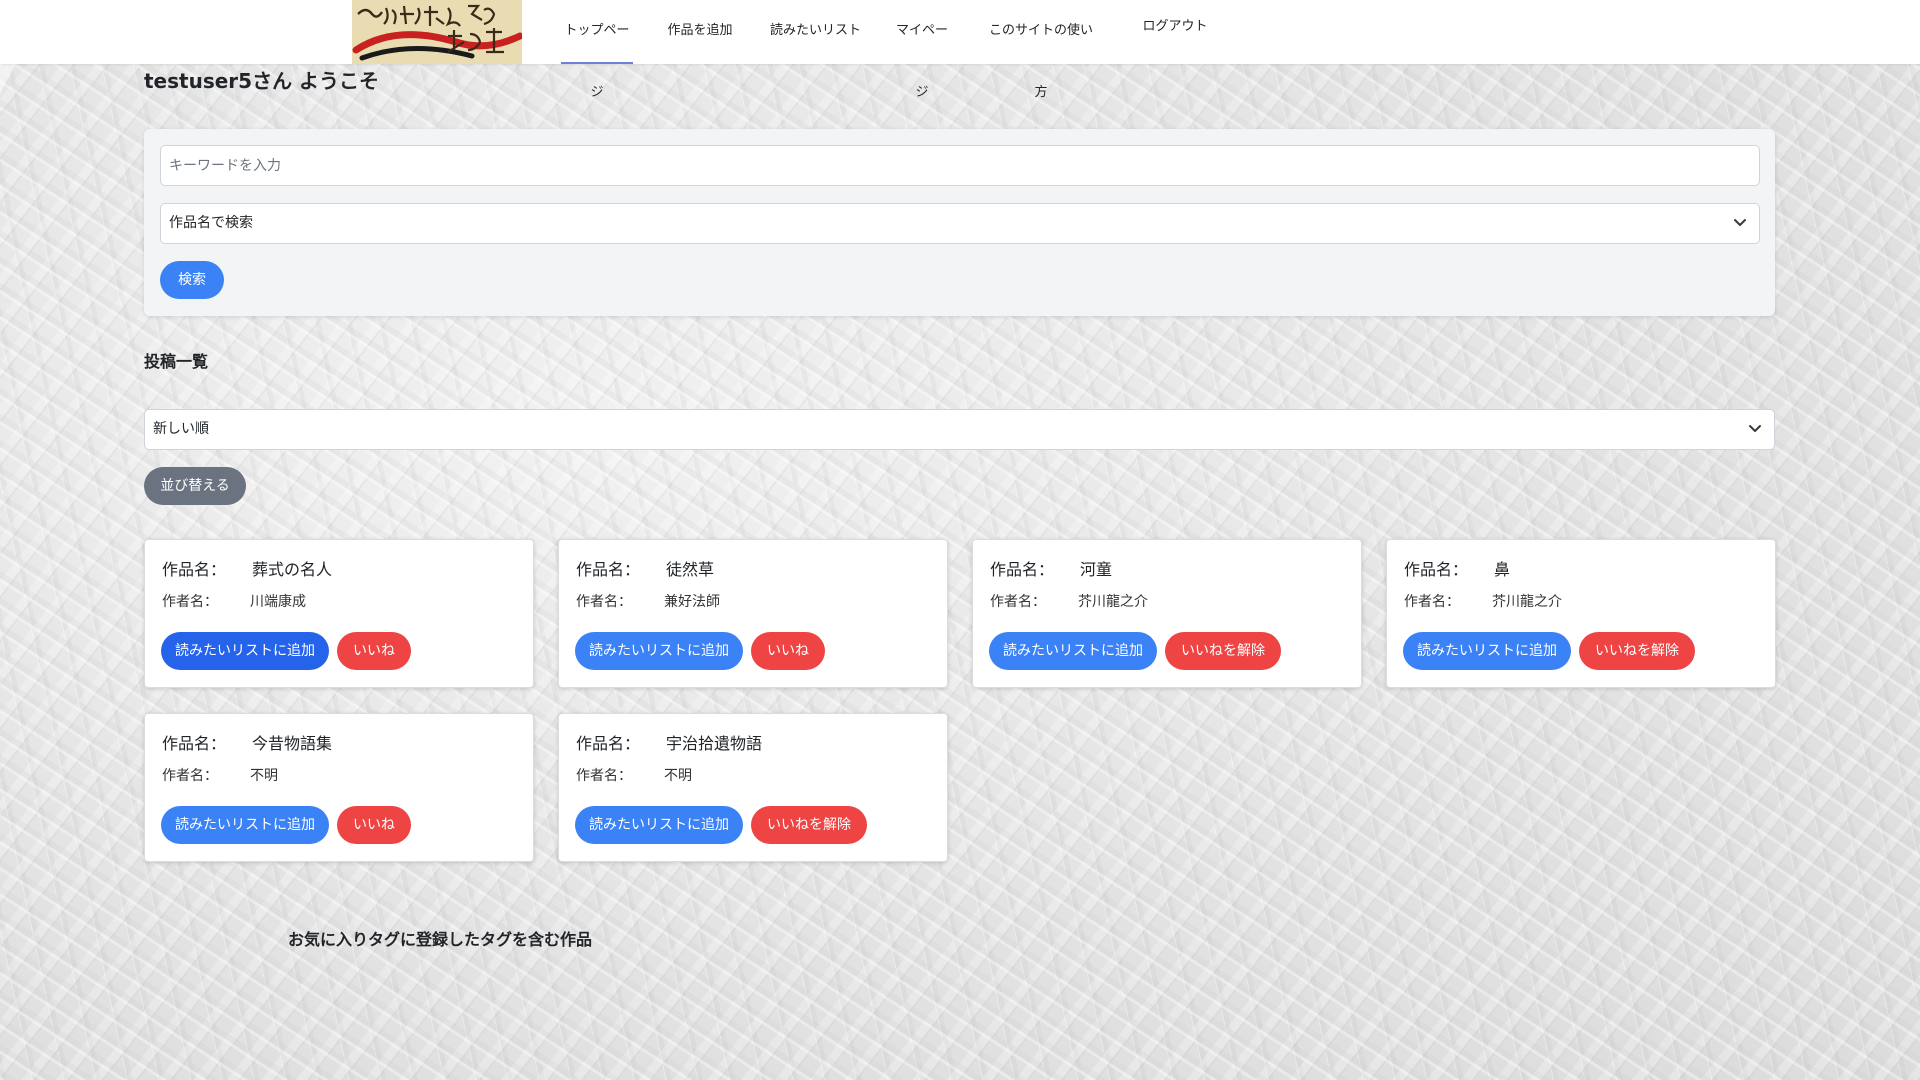  I want to click on work-title-value: 今昔物語集, so click(292, 743).